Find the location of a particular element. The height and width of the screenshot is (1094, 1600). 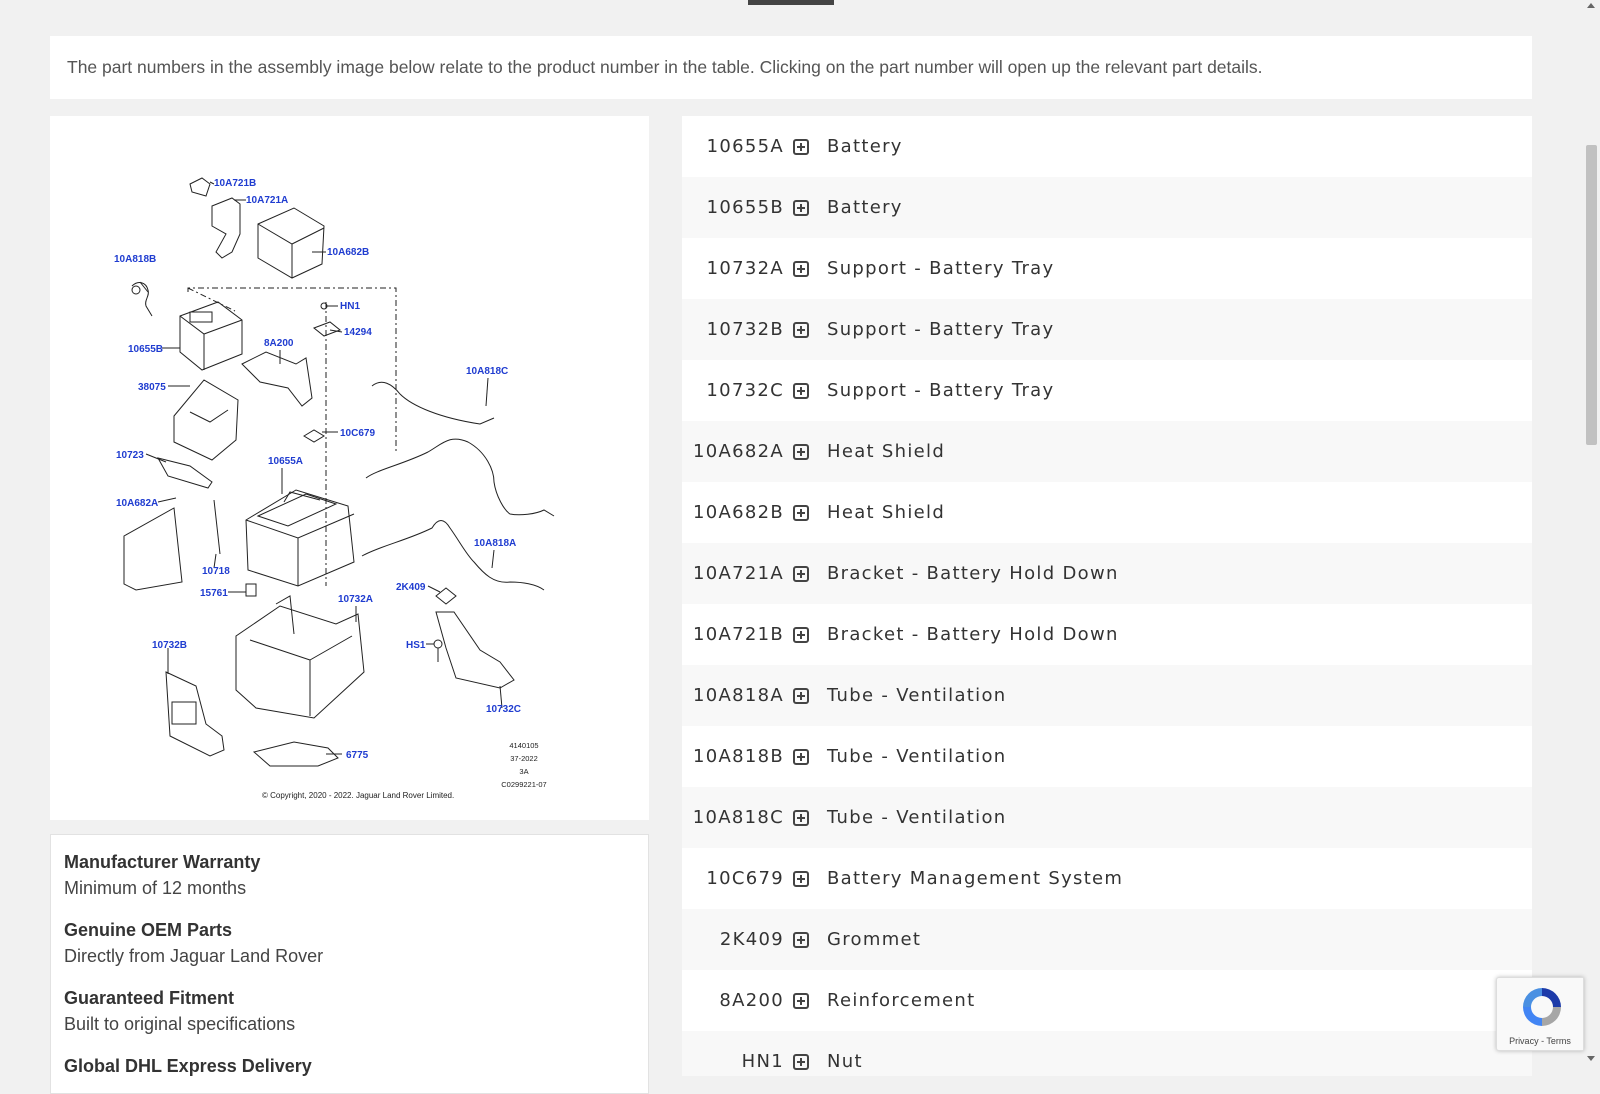

callout-14294: 14294 is located at coordinates (358, 332).